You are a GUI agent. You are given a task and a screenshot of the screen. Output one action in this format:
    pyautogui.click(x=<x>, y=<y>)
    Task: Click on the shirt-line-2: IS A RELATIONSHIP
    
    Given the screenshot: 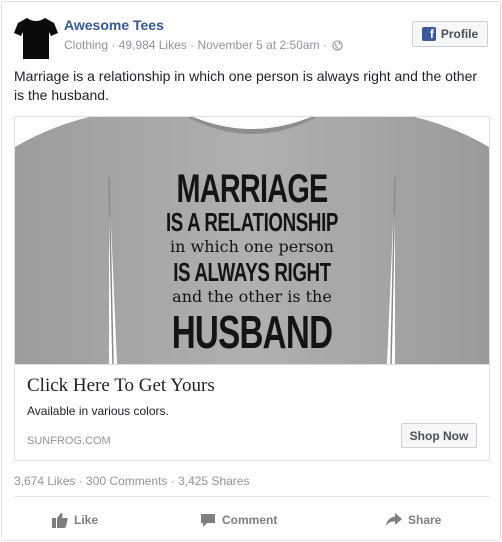 What is the action you would take?
    pyautogui.click(x=252, y=222)
    